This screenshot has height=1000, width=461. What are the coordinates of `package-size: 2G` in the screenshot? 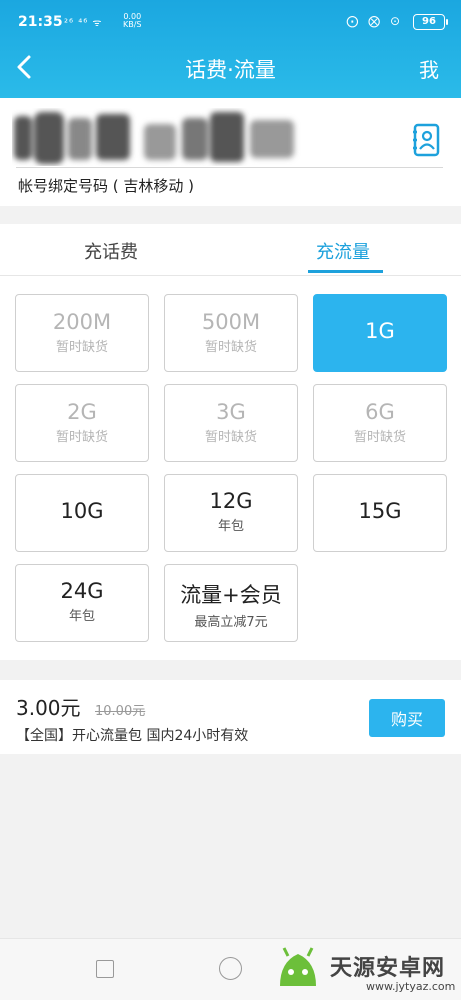 It's located at (82, 412).